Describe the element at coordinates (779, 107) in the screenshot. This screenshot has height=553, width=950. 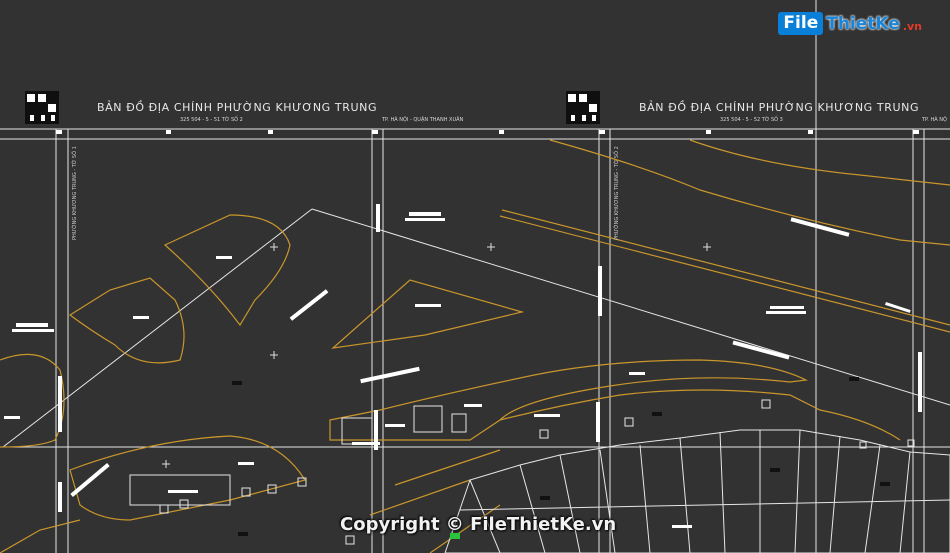
I see `sheet-2-title: BẢN ĐỒ ĐỊA CHÍNH PHƯỜNG KHƯƠNG TRUNG` at that location.